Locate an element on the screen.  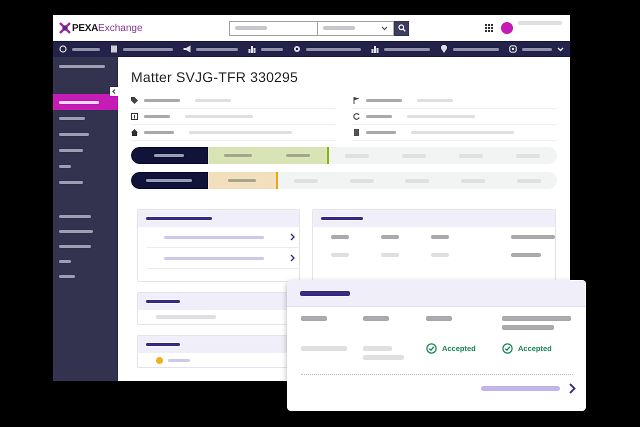
search-field is located at coordinates (273, 28).